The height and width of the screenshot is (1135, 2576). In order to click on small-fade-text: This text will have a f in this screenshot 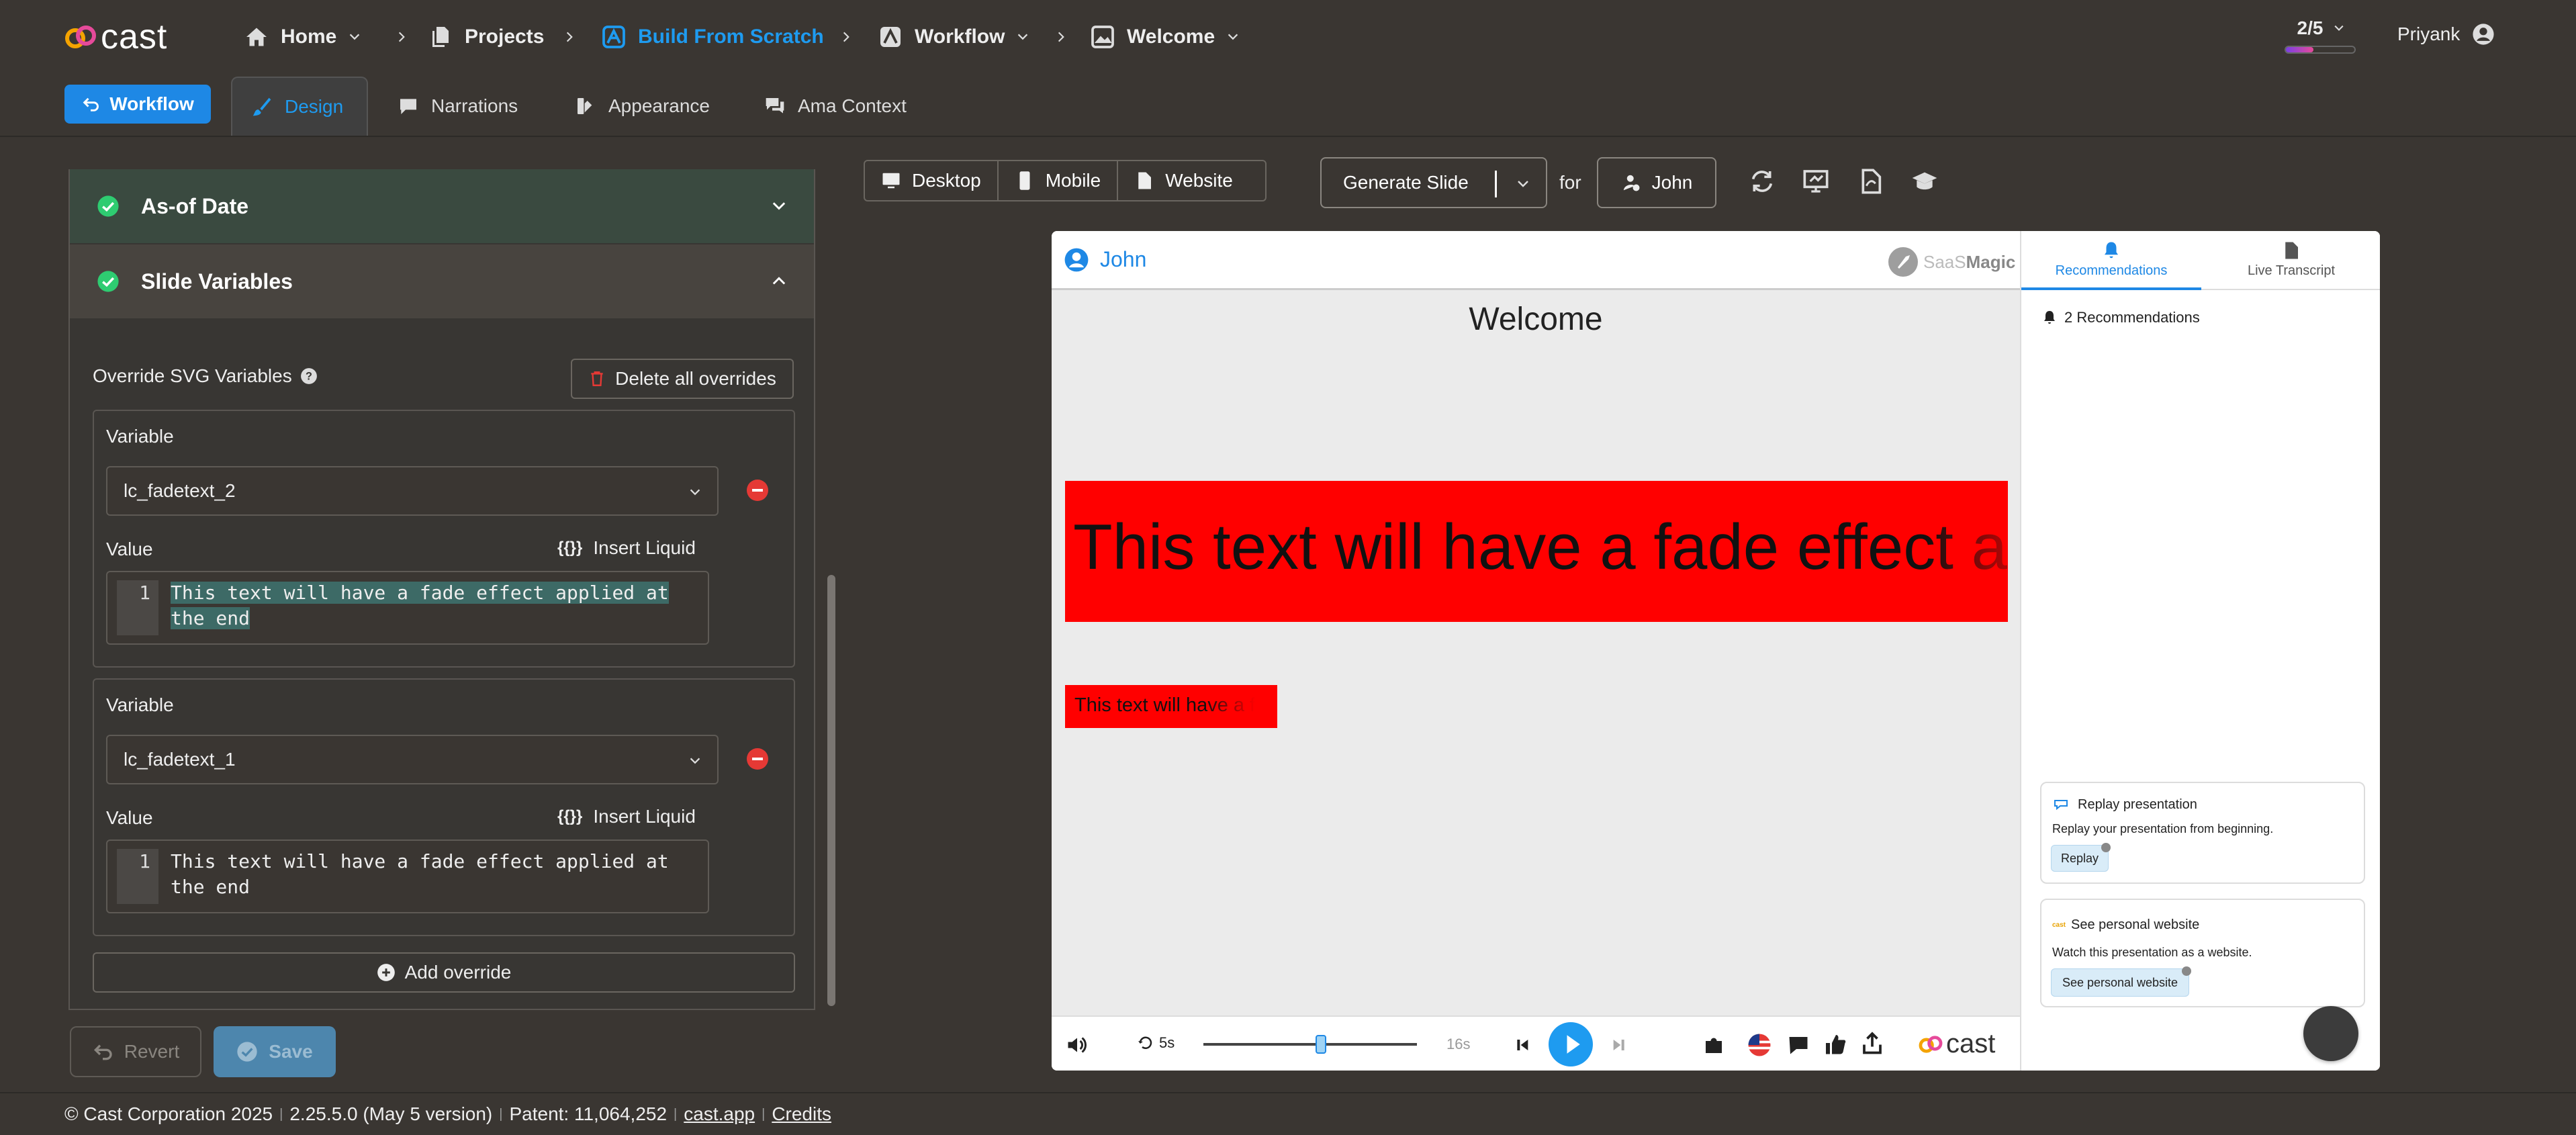, I will do `click(1165, 705)`.